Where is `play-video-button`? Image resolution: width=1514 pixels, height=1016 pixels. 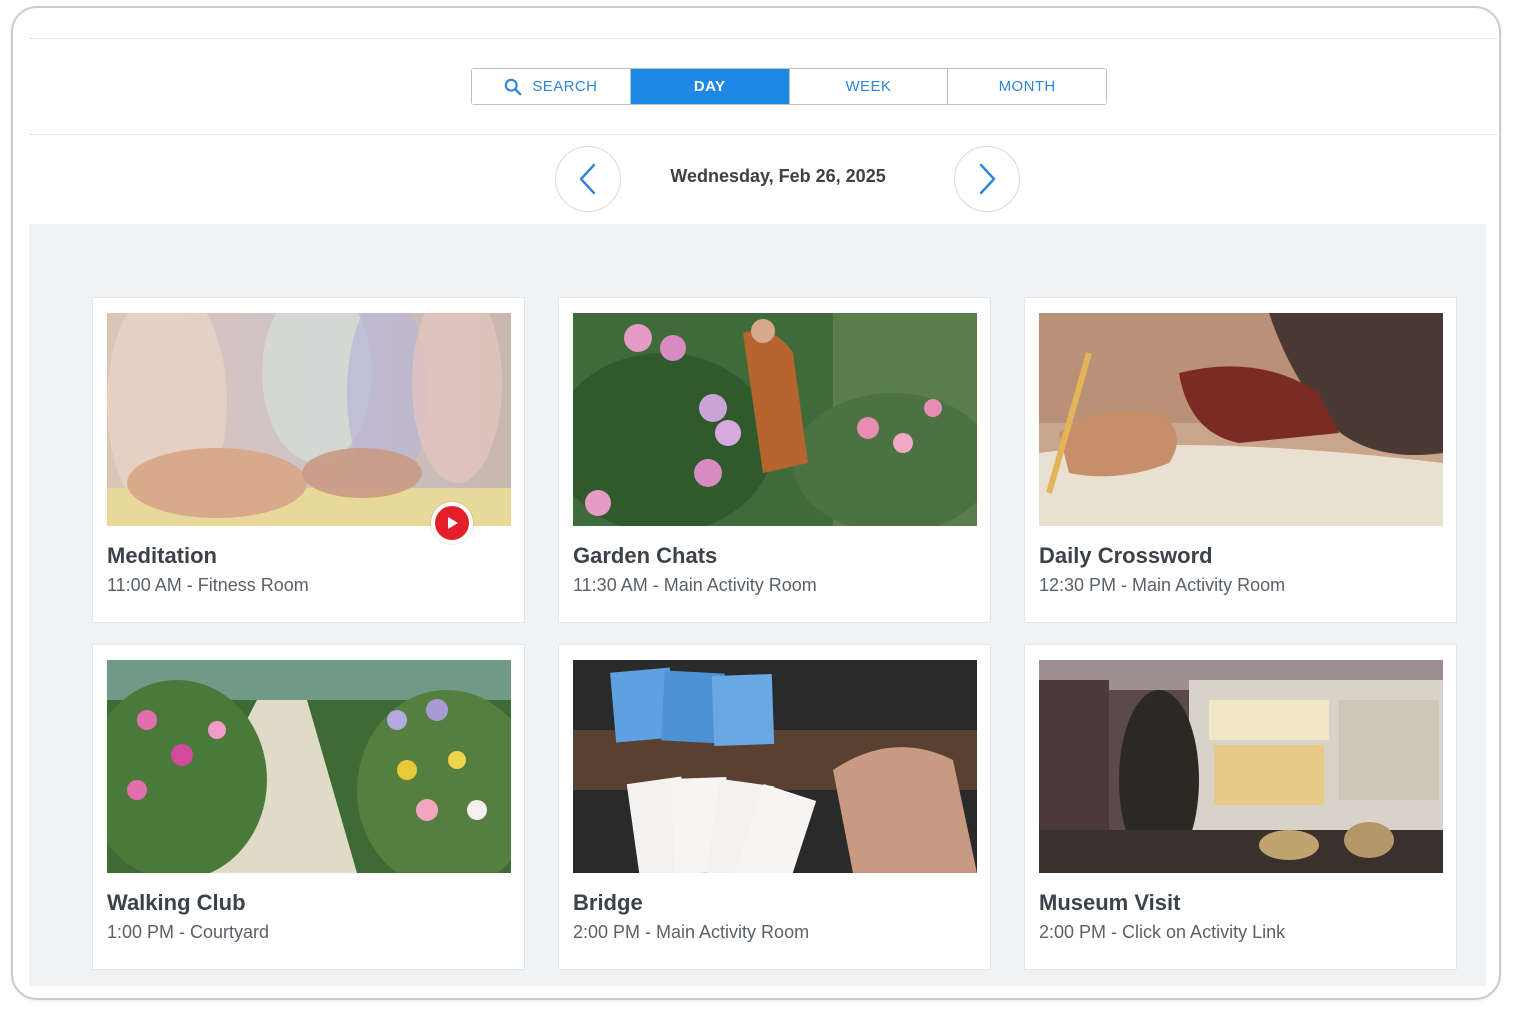
play-video-button is located at coordinates (452, 523).